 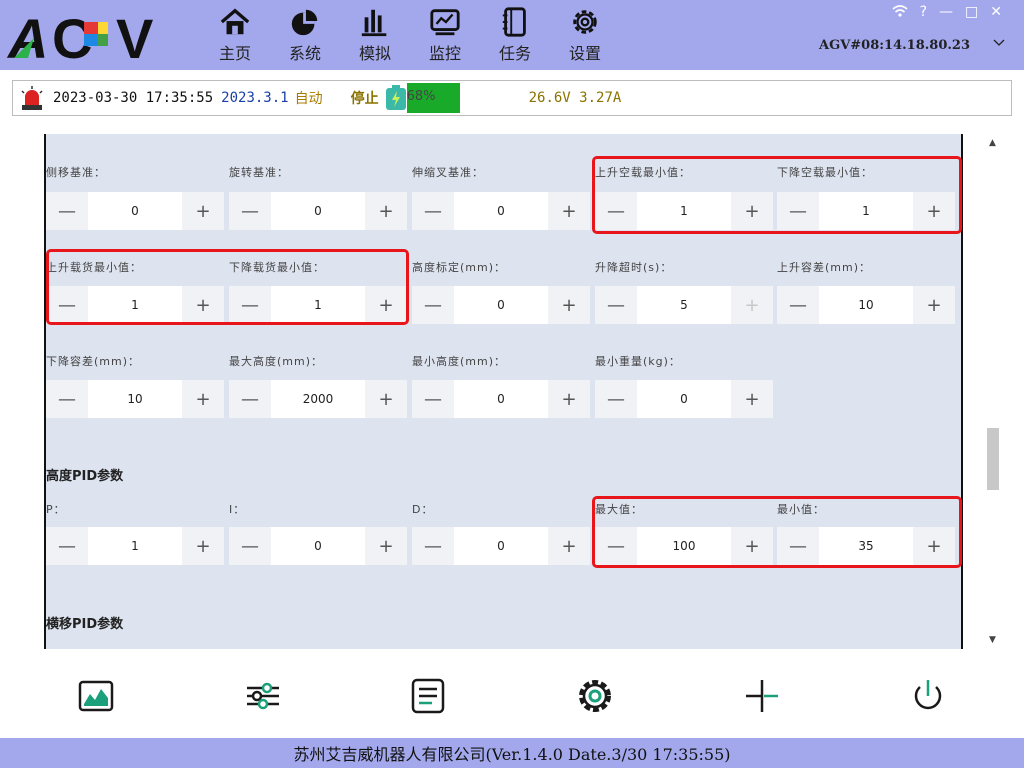 I want to click on sliders-icon, so click(x=263, y=696).